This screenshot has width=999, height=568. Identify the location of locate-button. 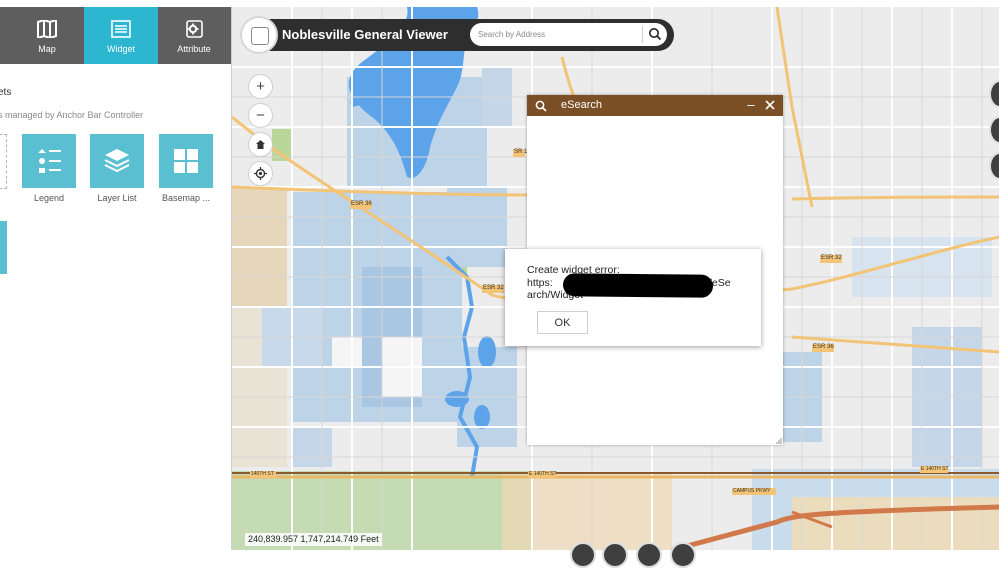
(260, 173).